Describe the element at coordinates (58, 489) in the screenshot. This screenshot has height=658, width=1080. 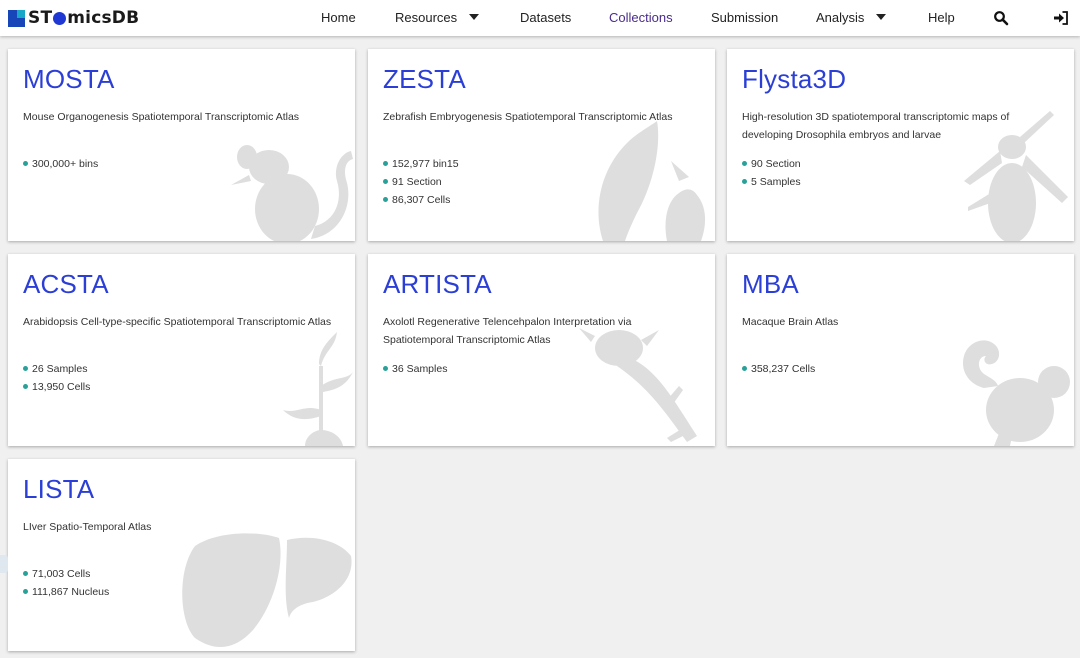
I see `card-title: LISTA` at that location.